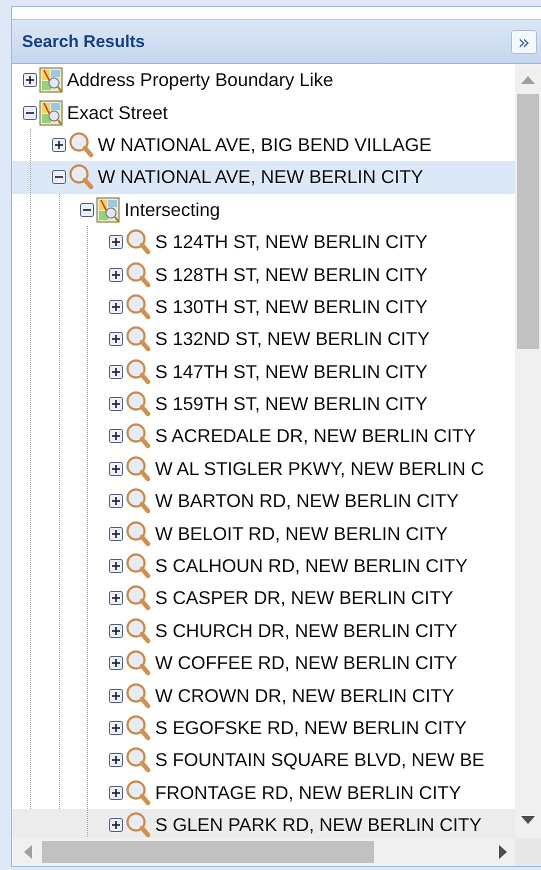  I want to click on tree-row: S CHURCH DR, NEW BERLIN CITY, so click(263, 631).